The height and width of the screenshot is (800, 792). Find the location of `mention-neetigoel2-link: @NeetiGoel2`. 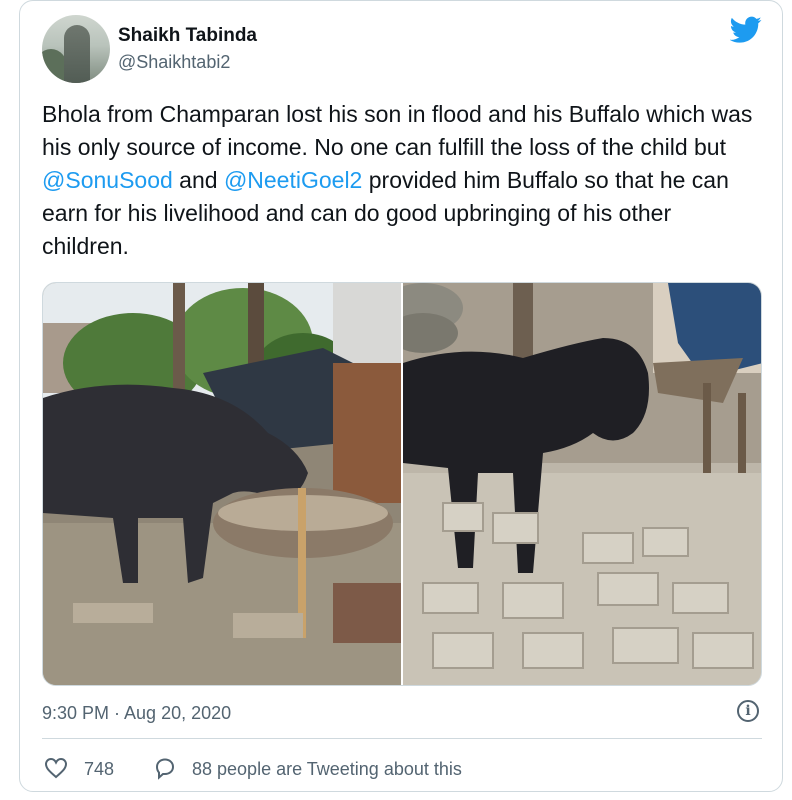

mention-neetigoel2-link: @NeetiGoel2 is located at coordinates (293, 180).